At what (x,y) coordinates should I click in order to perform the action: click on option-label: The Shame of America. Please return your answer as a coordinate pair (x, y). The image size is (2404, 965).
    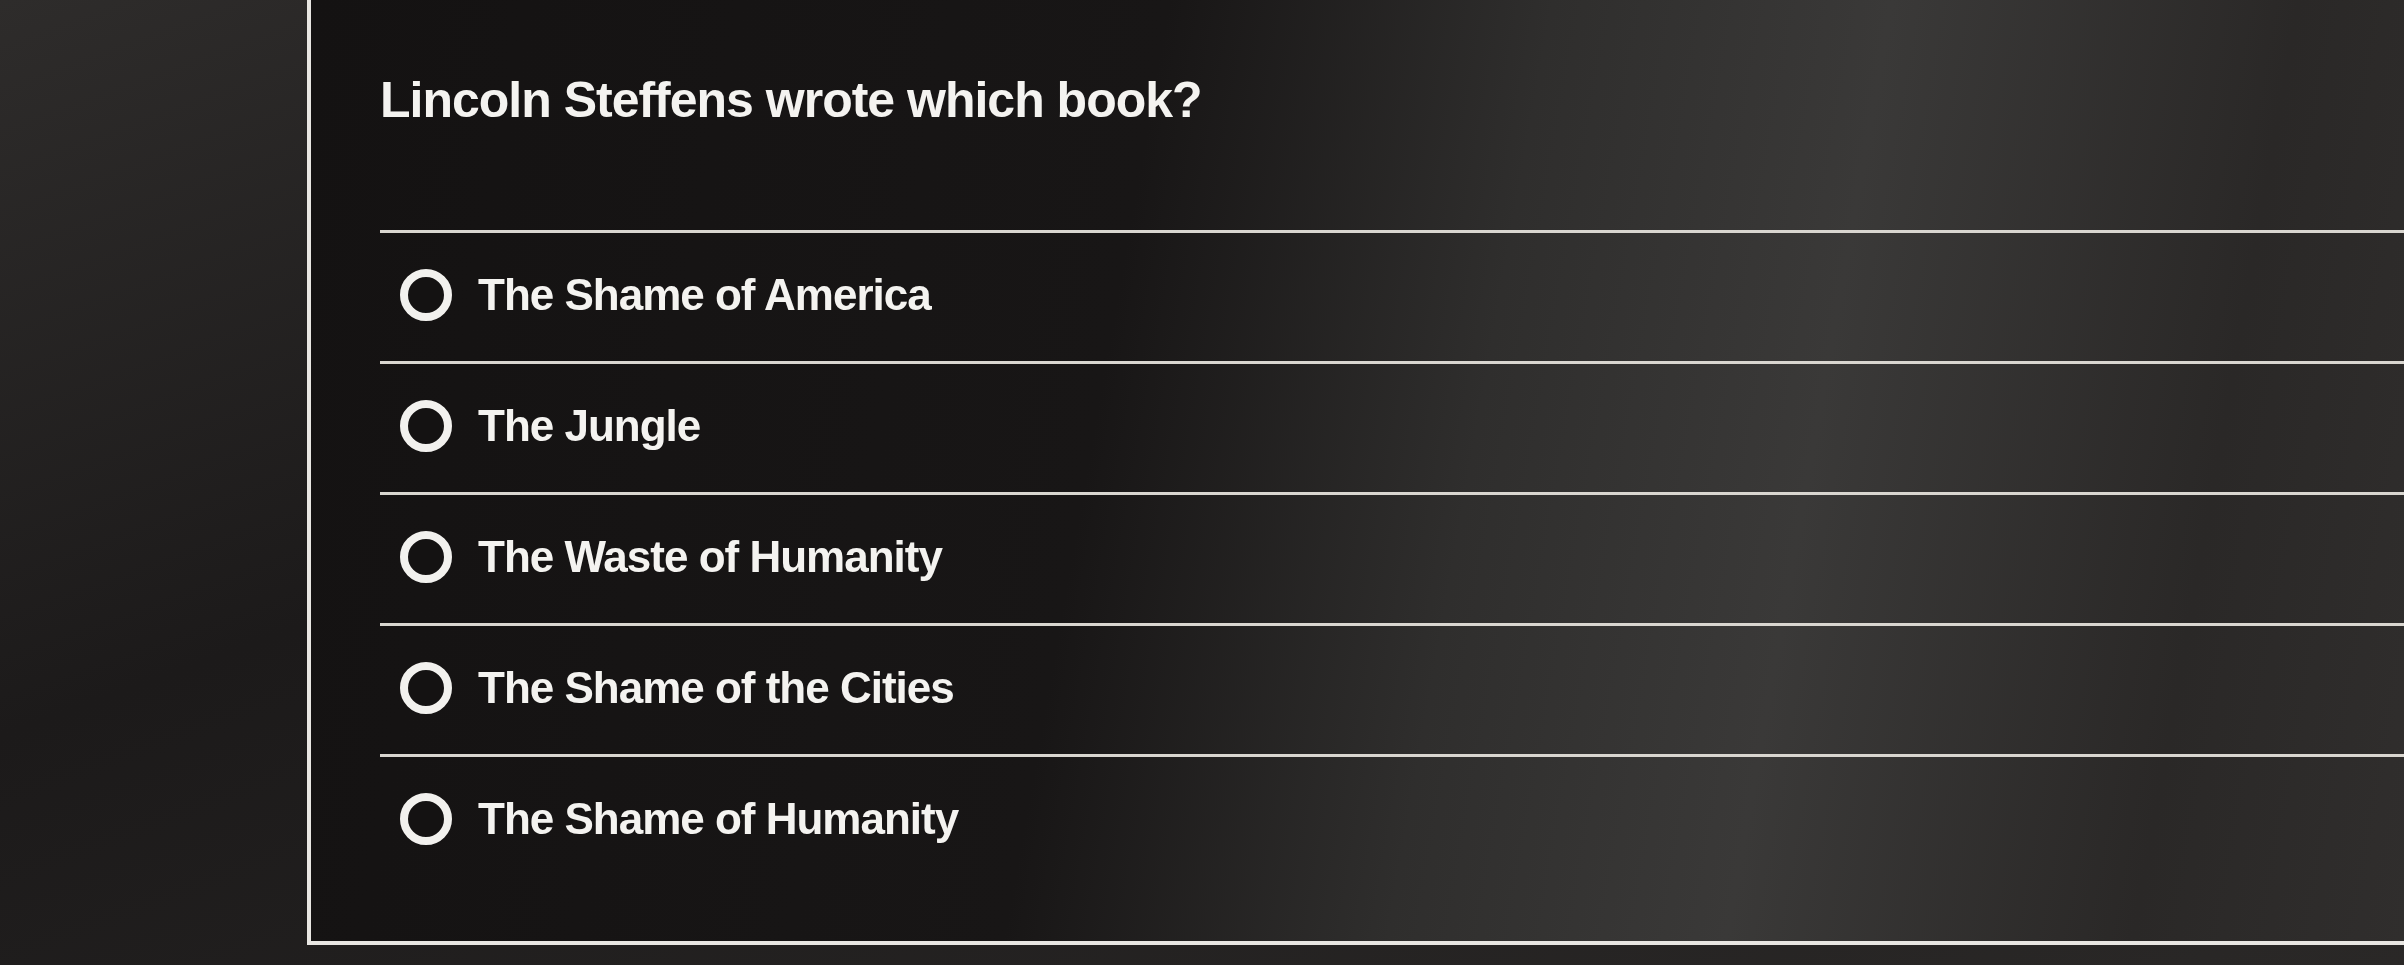
    Looking at the image, I should click on (704, 295).